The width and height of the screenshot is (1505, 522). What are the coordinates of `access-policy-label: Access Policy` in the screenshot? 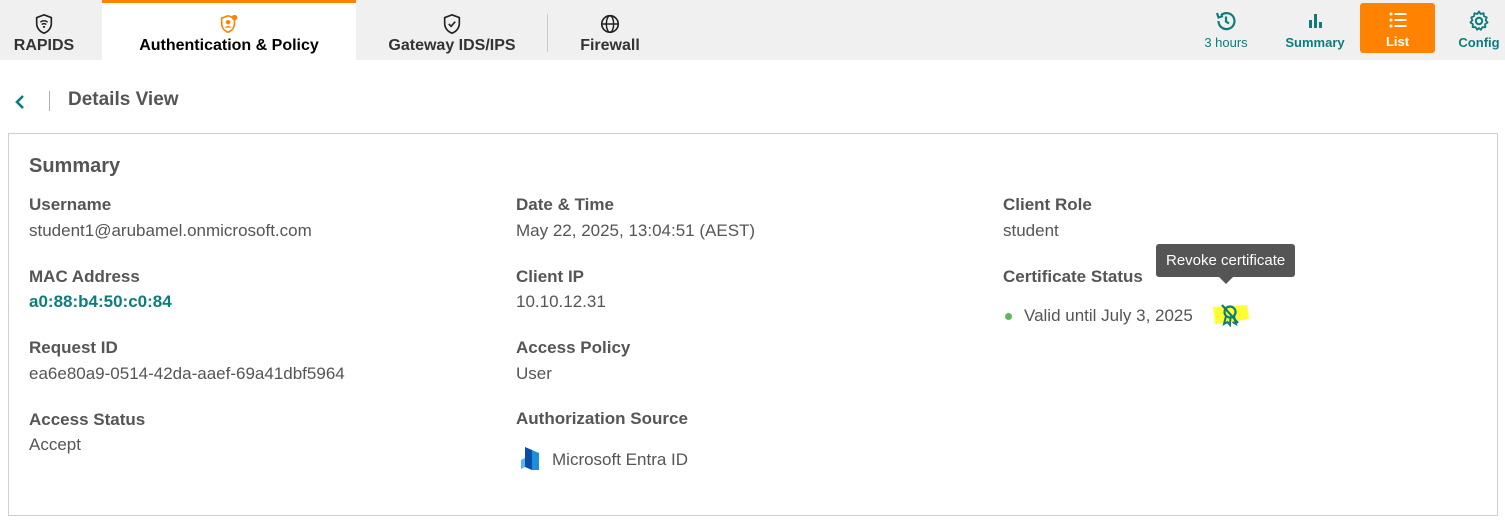 It's located at (573, 347).